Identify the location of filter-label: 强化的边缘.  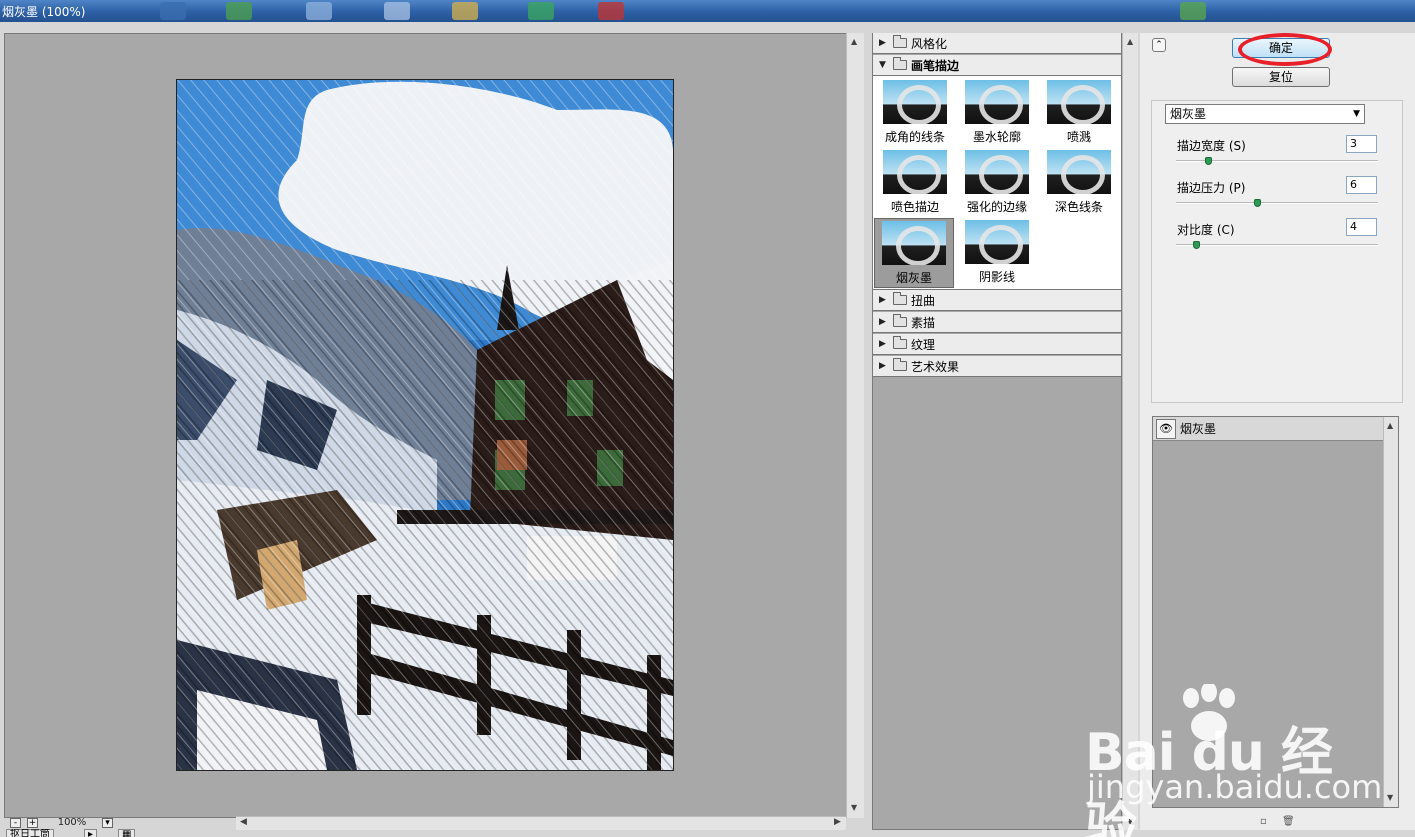
(996, 207).